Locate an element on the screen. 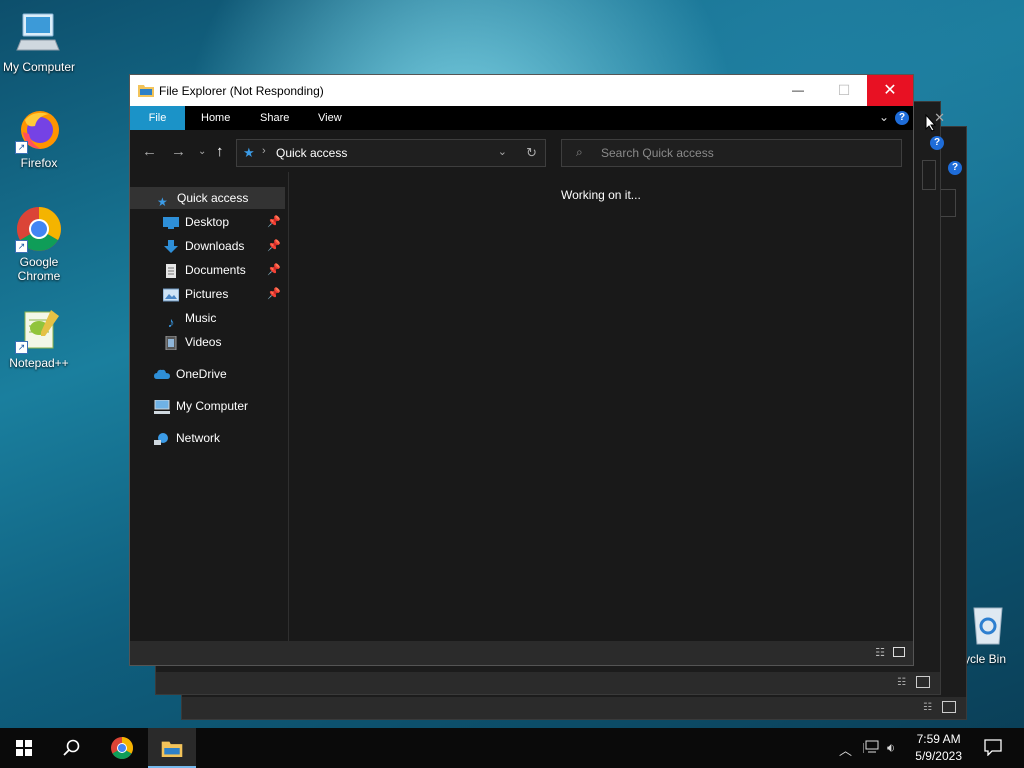  music-note-icon: ♪ is located at coordinates (171, 321).